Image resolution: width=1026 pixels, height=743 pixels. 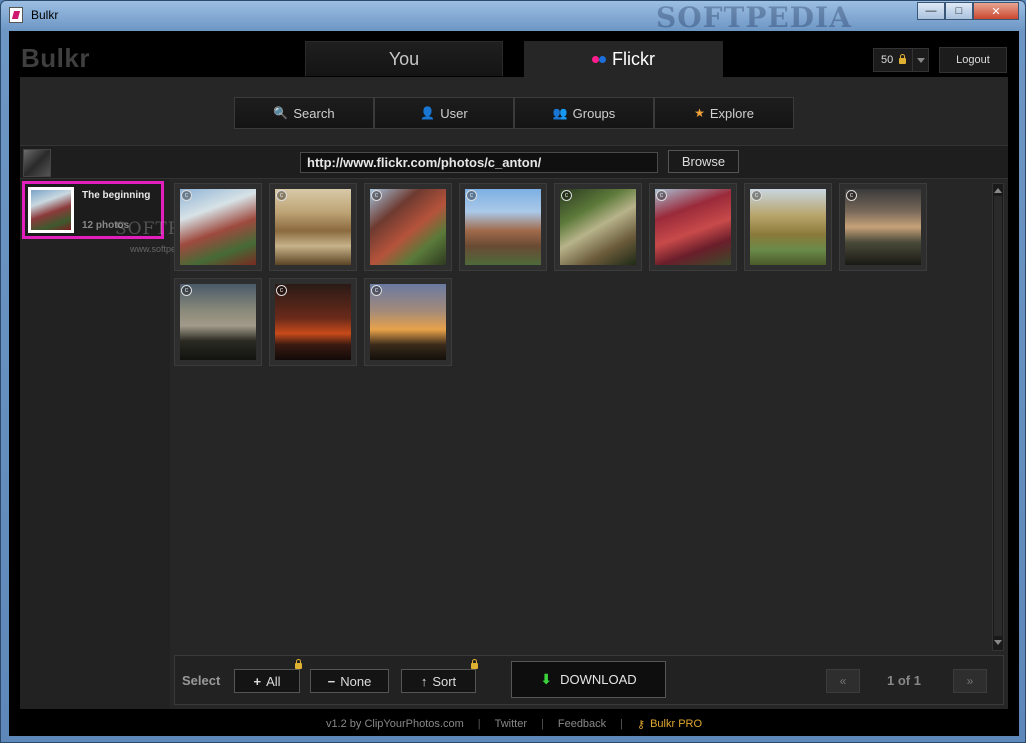 What do you see at coordinates (731, 113) in the screenshot?
I see `tab-explore-label: Explore` at bounding box center [731, 113].